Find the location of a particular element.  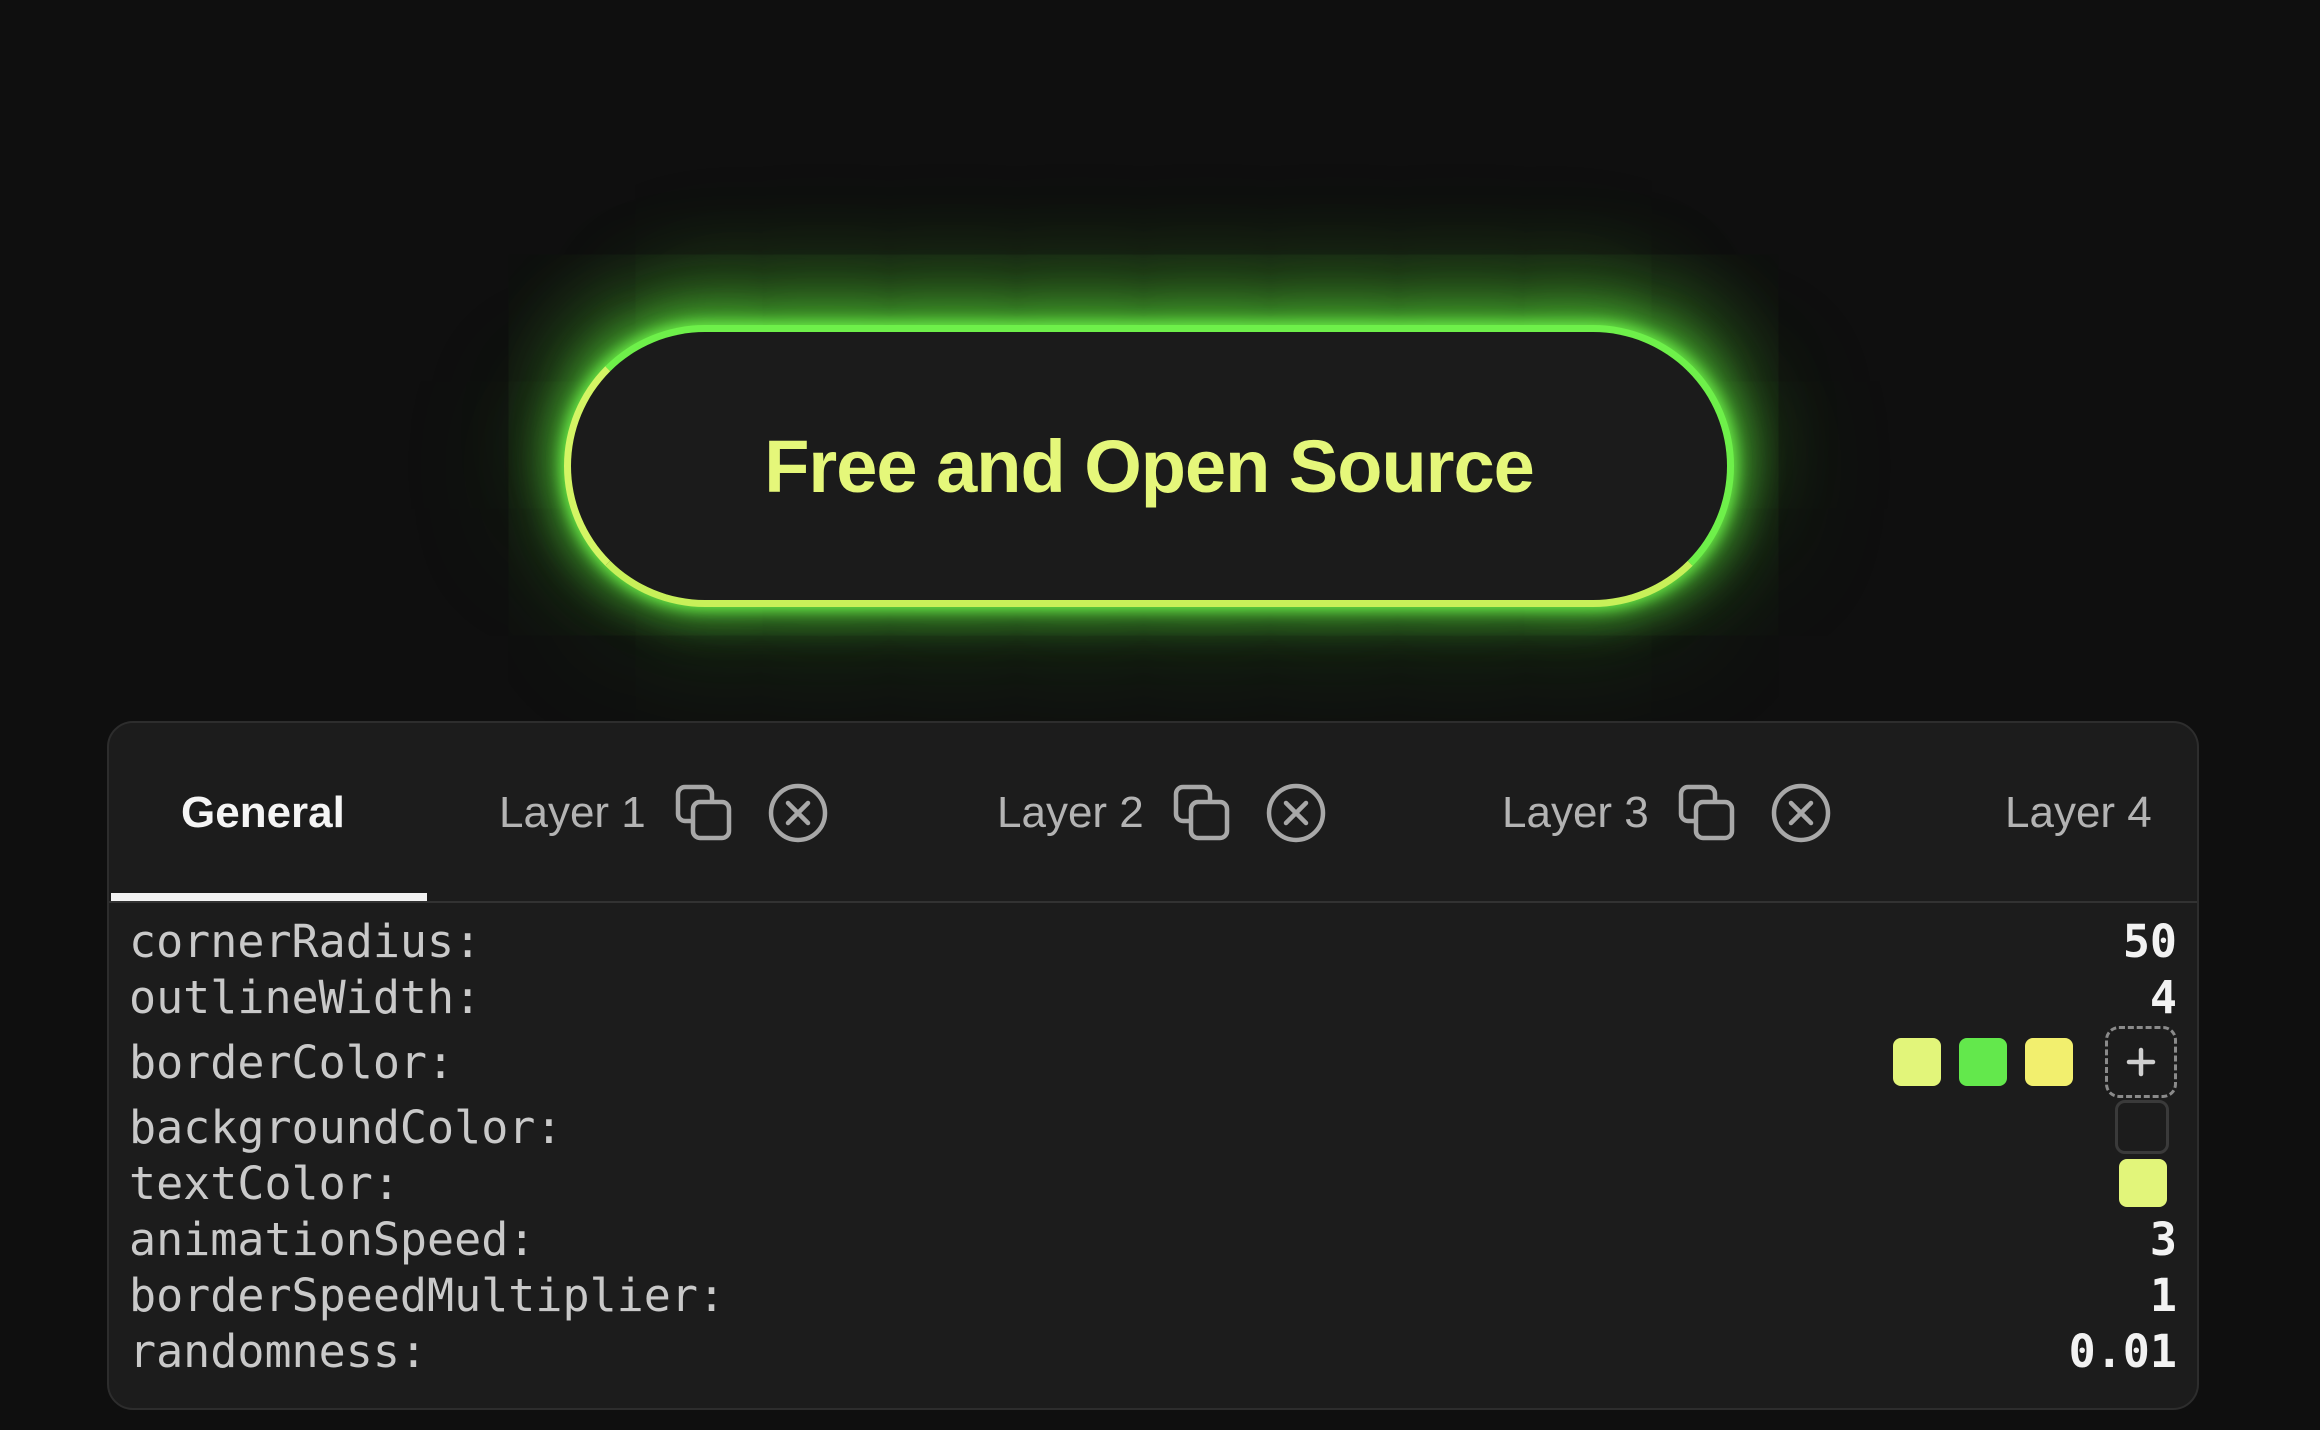

prop-row-border-color: borderColor: is located at coordinates (1153, 1062).